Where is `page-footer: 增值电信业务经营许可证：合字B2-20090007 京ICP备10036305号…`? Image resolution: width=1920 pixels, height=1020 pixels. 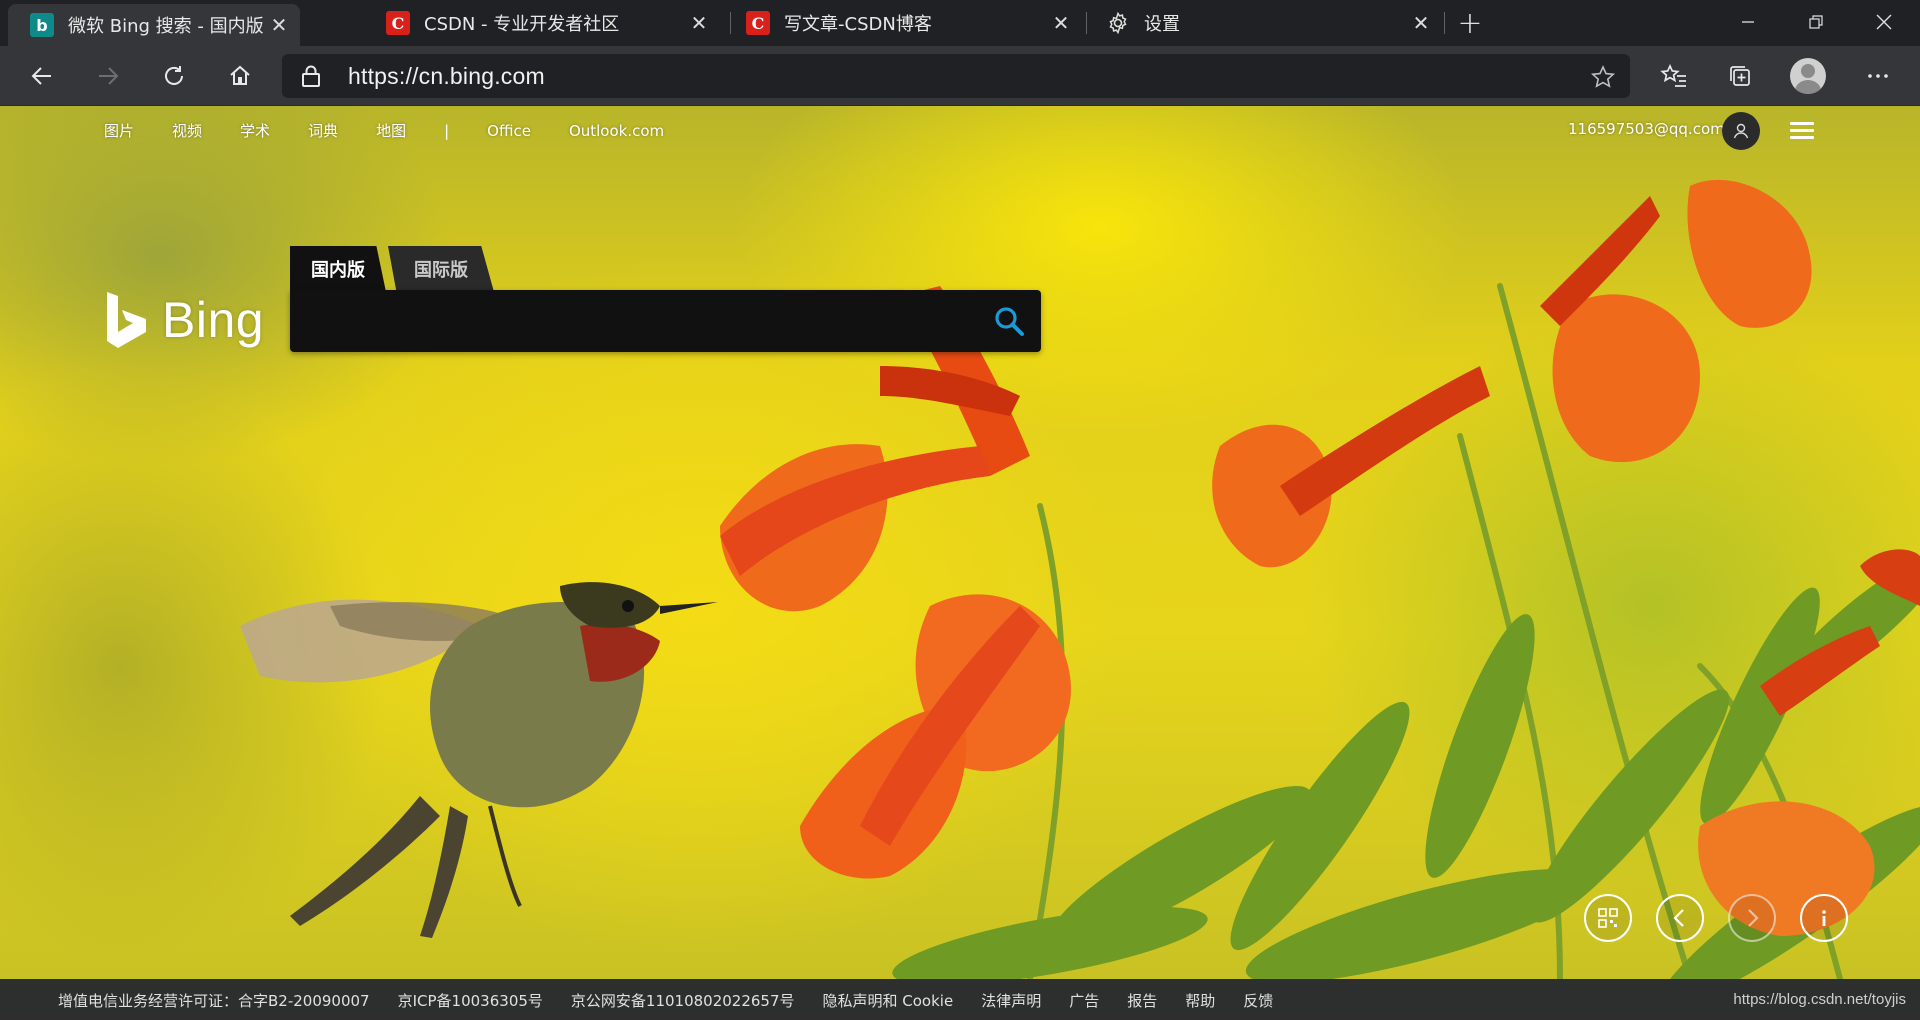 page-footer: 增值电信业务经营许可证：合字B2-20090007 京ICP备10036305号… is located at coordinates (960, 999).